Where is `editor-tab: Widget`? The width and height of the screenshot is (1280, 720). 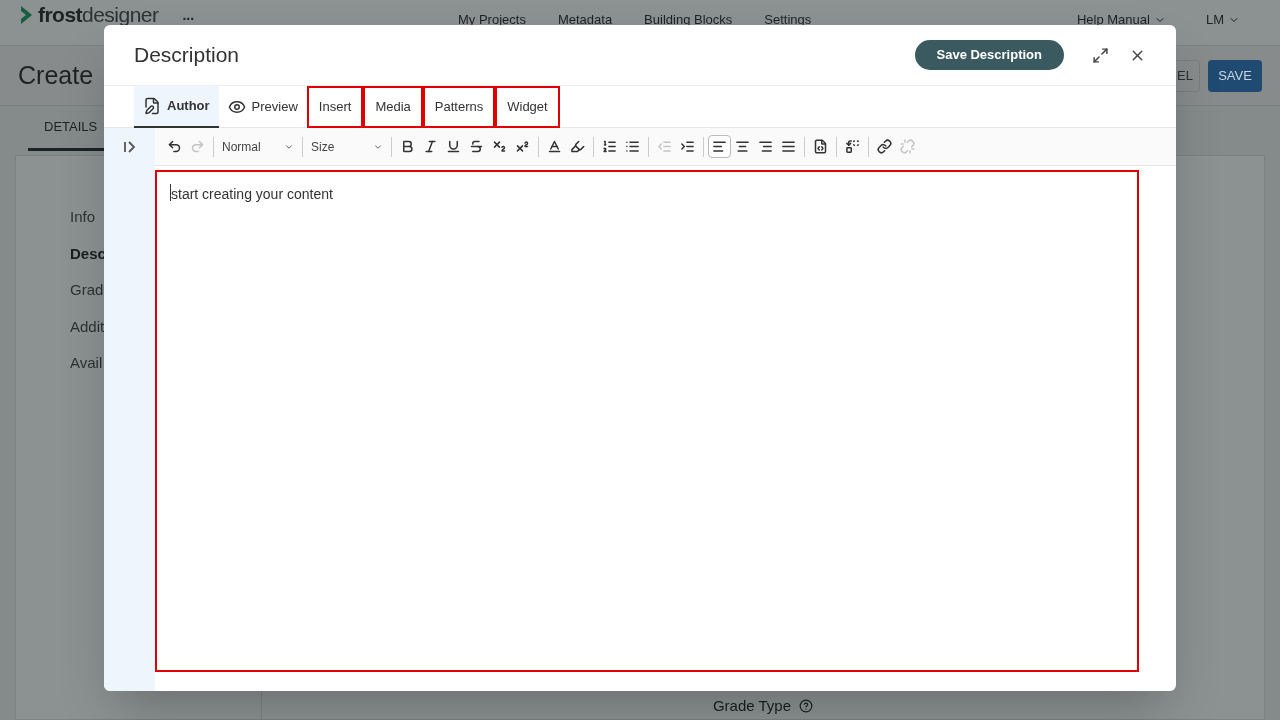
editor-tab: Widget is located at coordinates (527, 107).